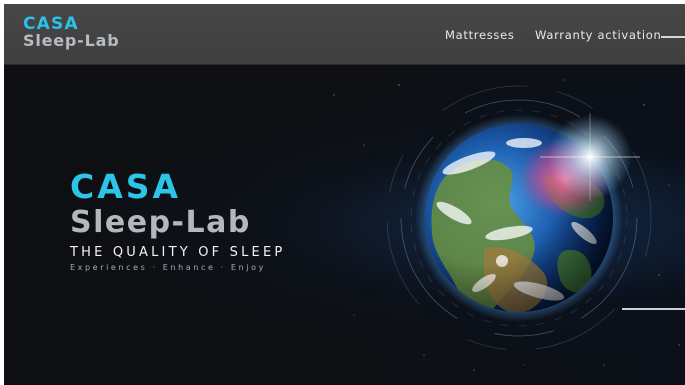 The image size is (685, 385). I want to click on slide-indicator-line, so click(653, 309).